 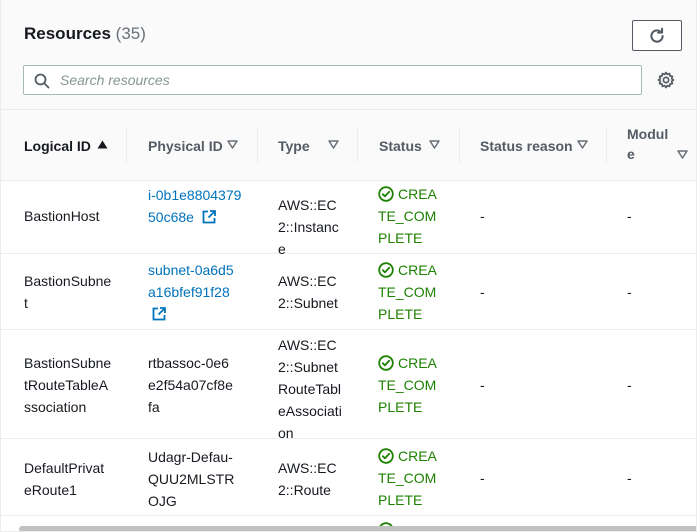 I want to click on physical-id-text: i-0b1e880437950c68e, so click(x=195, y=206).